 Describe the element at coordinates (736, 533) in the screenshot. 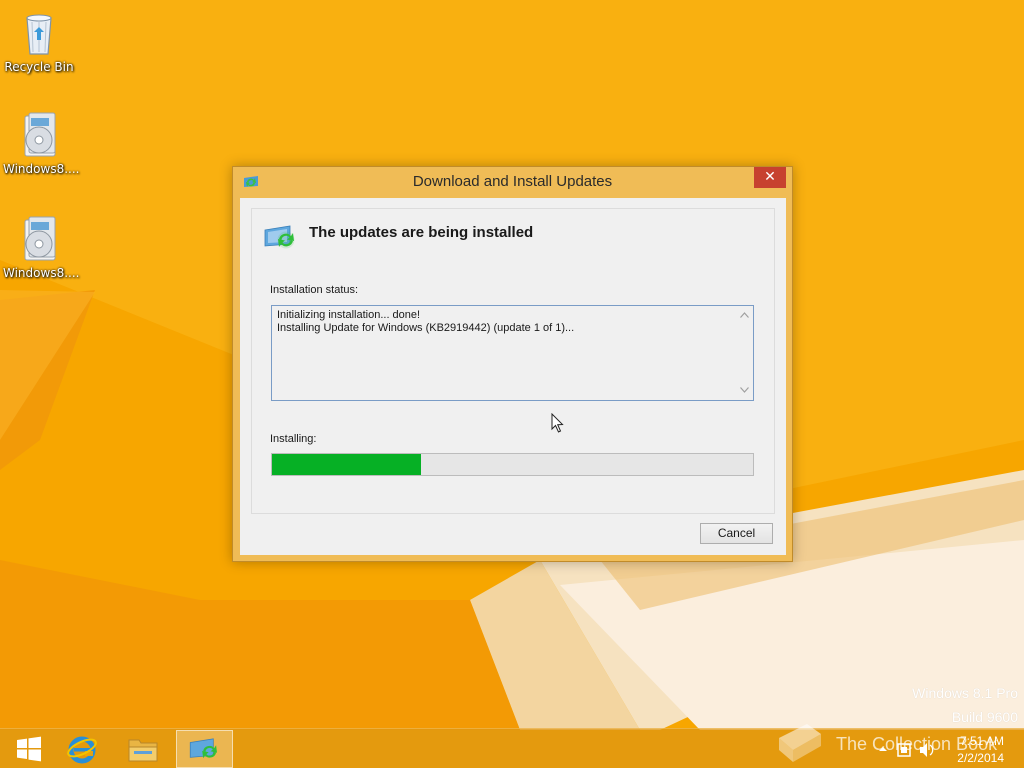

I see `cancel-button: Cancel` at that location.